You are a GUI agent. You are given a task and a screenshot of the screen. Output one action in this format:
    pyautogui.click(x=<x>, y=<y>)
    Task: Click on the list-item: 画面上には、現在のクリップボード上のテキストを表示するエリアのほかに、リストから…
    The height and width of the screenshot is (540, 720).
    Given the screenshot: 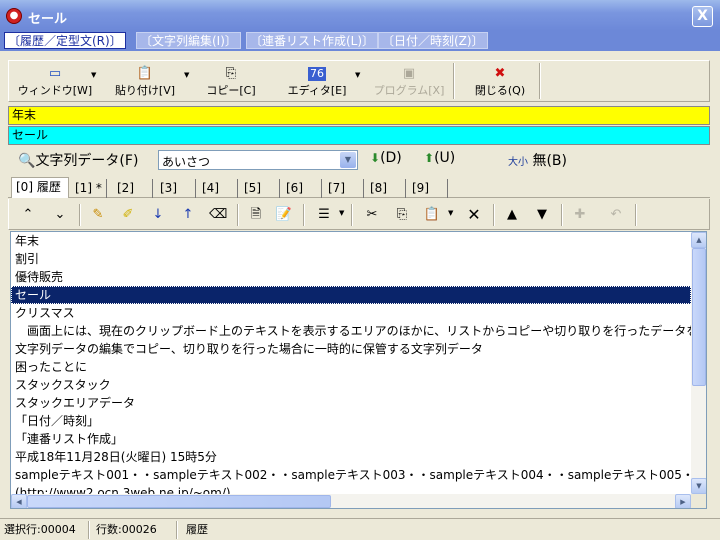 What is the action you would take?
    pyautogui.click(x=351, y=331)
    